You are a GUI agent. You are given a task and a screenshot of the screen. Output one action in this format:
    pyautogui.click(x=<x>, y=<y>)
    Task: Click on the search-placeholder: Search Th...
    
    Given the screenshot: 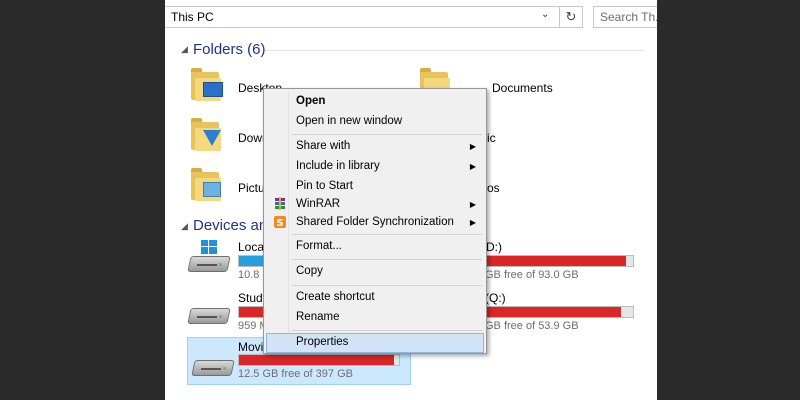 What is the action you would take?
    pyautogui.click(x=628, y=17)
    